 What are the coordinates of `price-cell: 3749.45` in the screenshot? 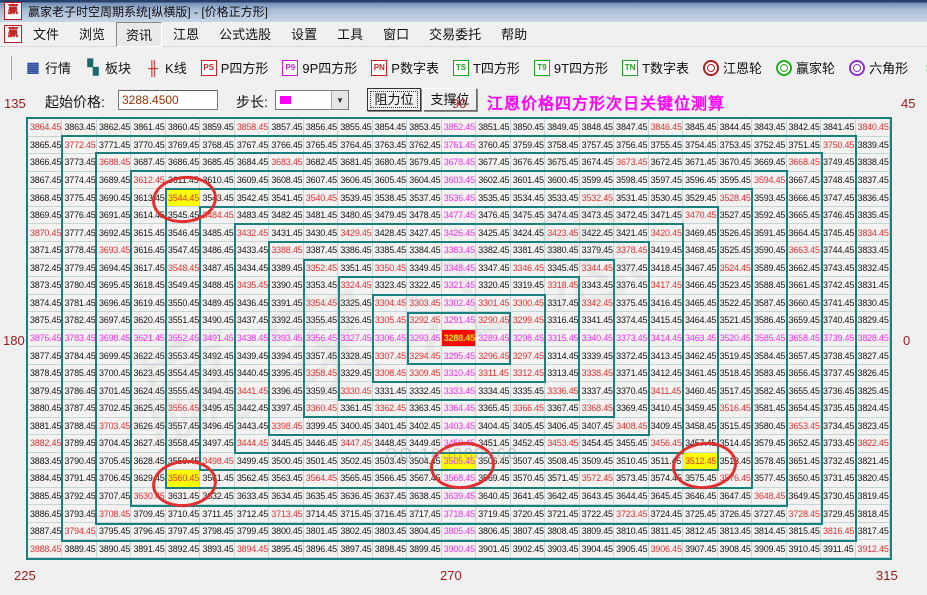 It's located at (838, 163).